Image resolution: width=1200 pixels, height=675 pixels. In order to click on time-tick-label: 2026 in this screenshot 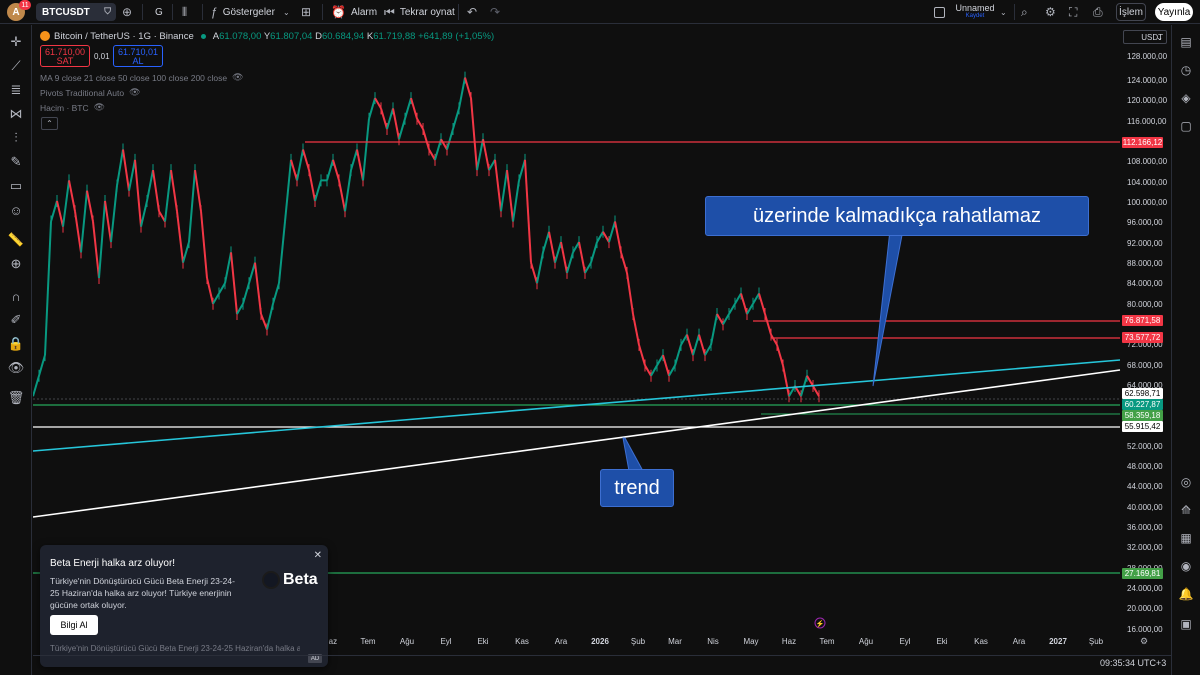, I will do `click(600, 641)`.